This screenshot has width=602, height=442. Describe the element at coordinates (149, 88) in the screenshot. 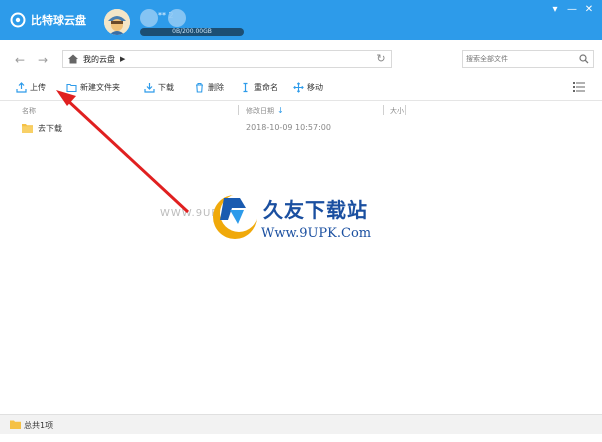

I see `download-icon` at that location.